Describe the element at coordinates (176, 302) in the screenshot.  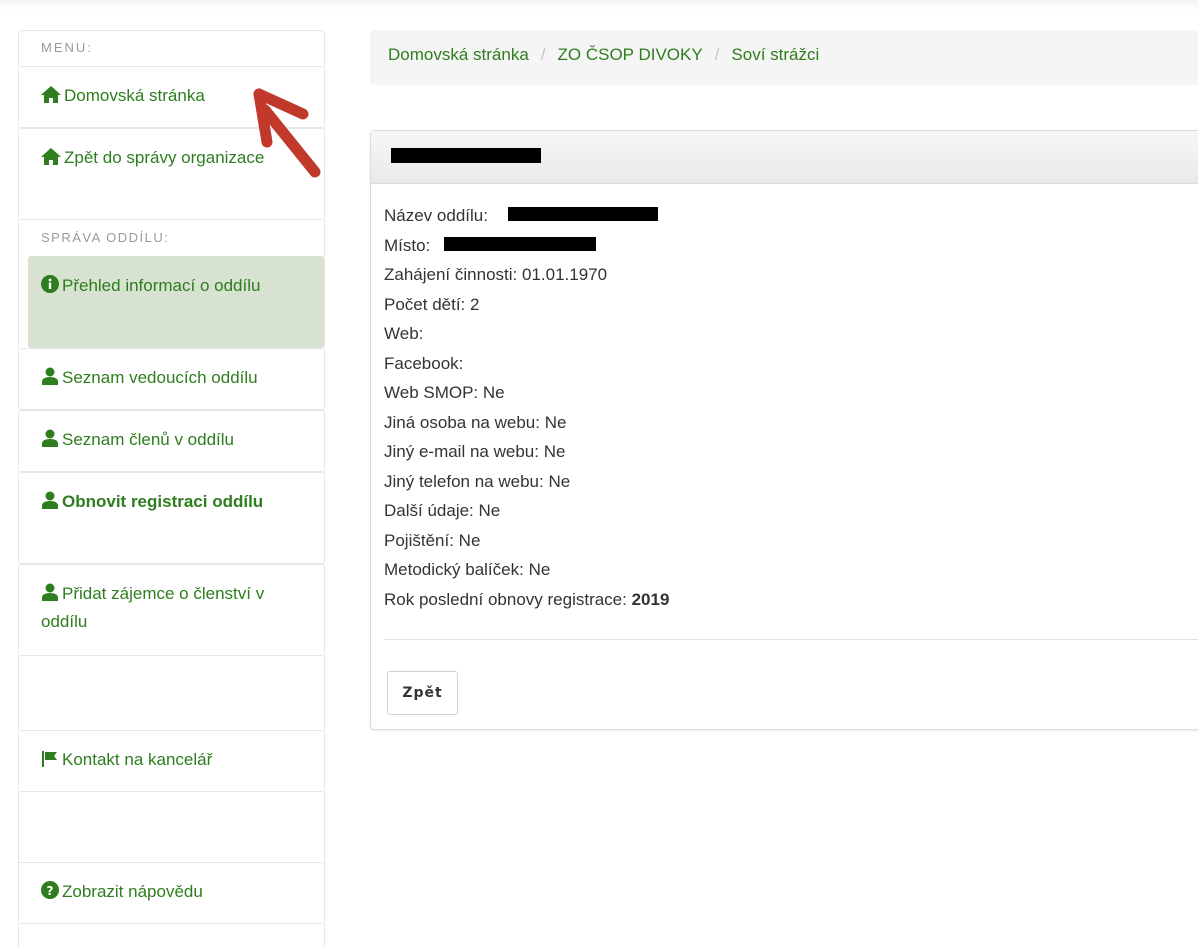
I see `sidebar-item-team-overview: Přehled informací o oddílu` at that location.